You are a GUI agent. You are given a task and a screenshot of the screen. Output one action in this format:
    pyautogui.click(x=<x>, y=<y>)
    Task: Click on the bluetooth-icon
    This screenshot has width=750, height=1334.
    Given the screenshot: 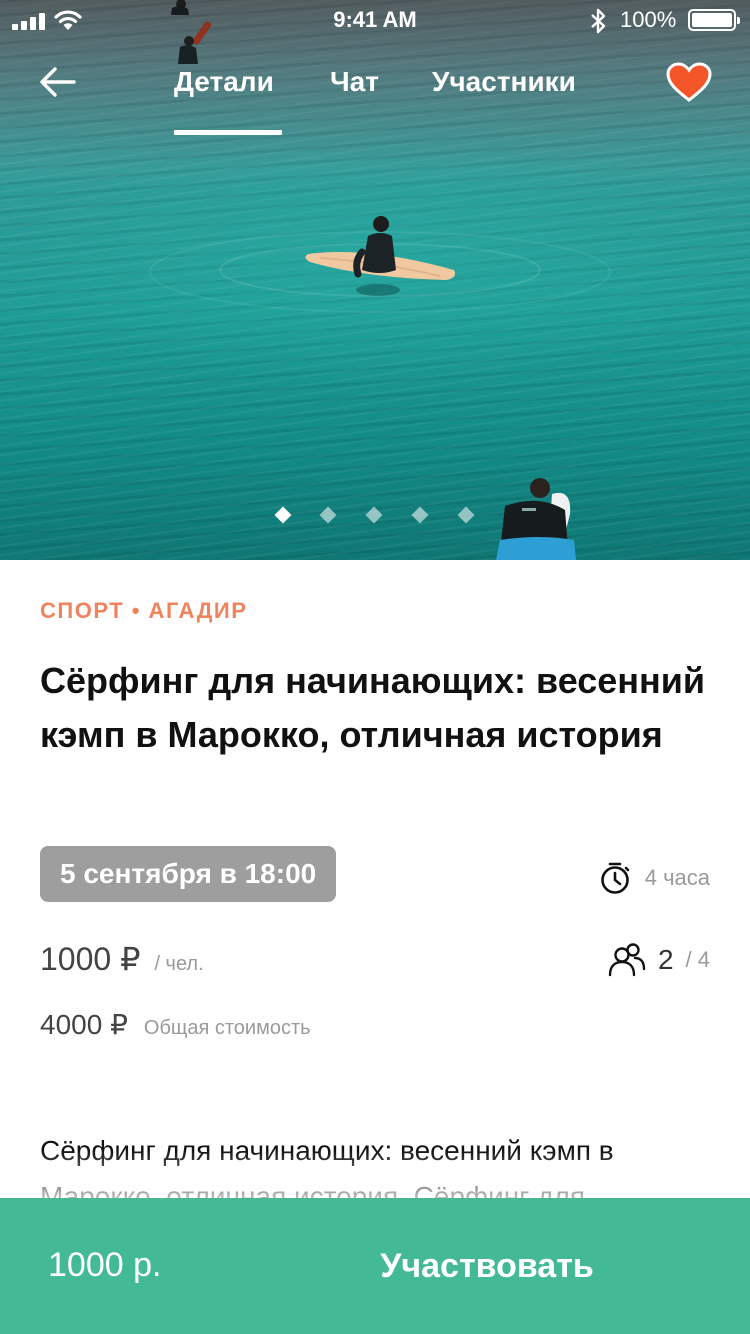 What is the action you would take?
    pyautogui.click(x=598, y=21)
    